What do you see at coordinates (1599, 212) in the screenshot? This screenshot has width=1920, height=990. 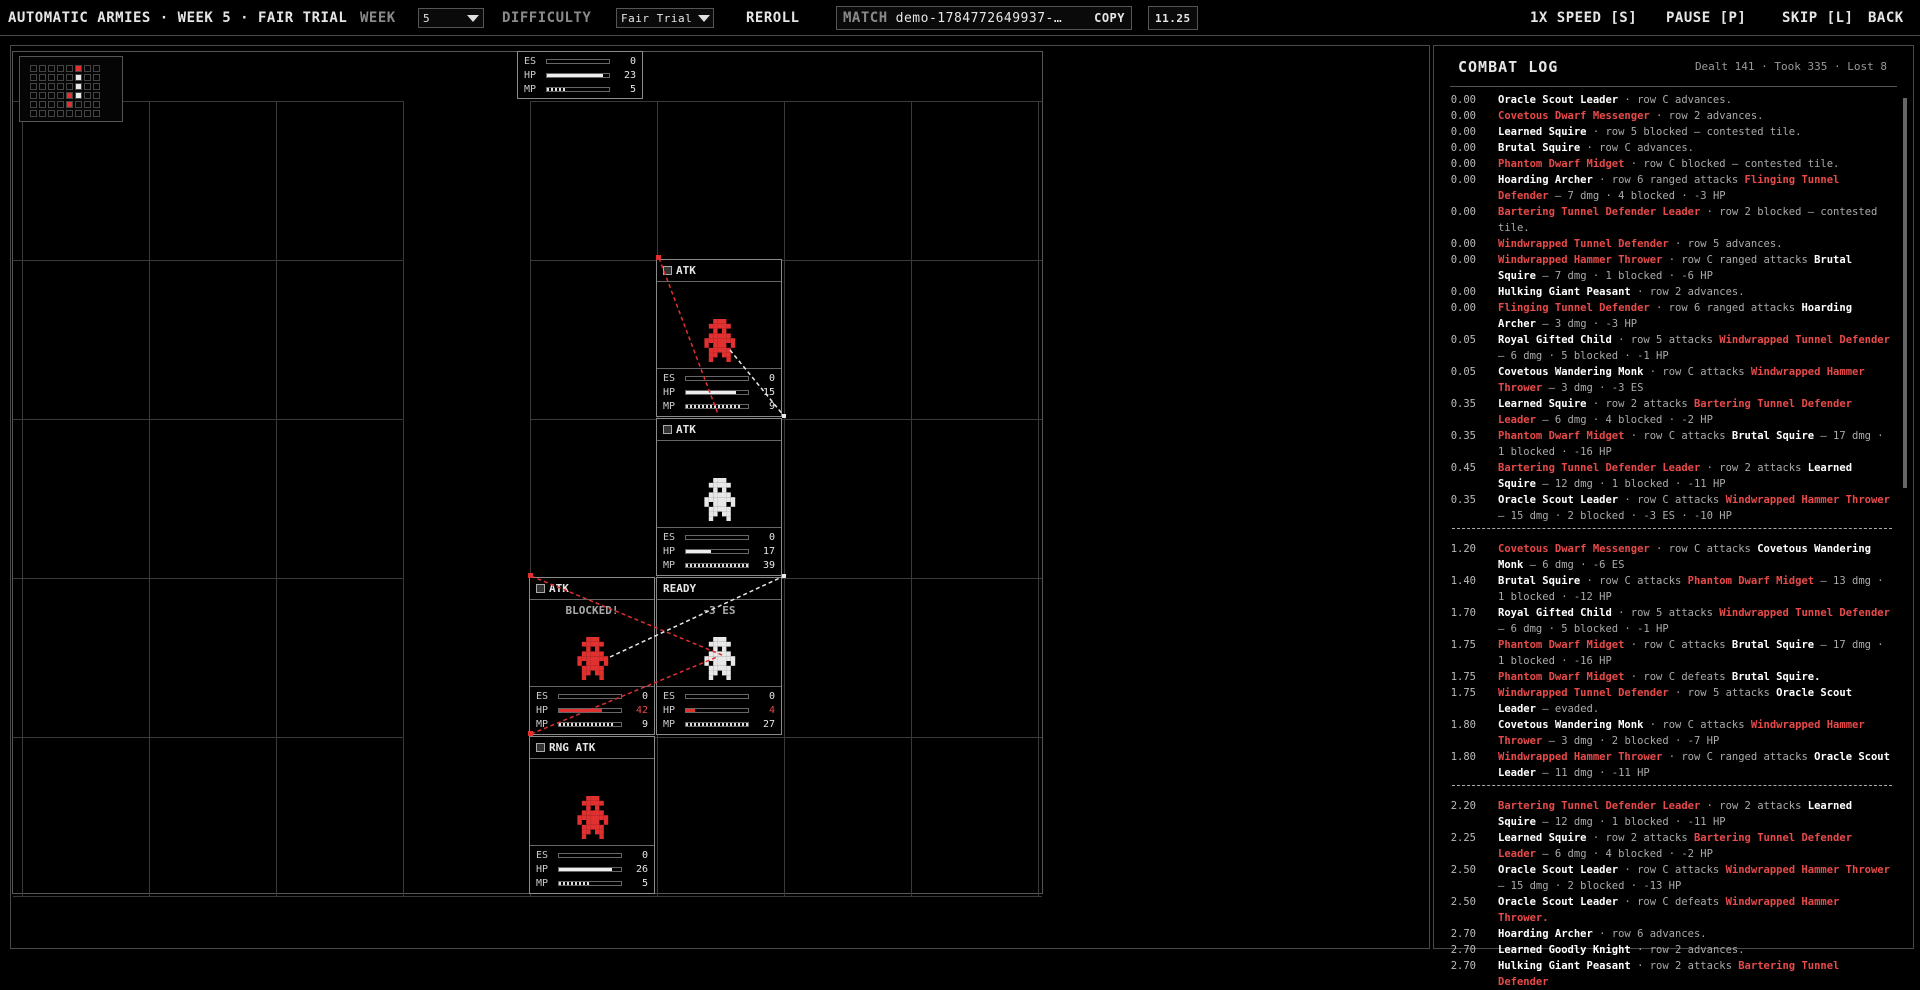 I see `log-unit-name: Bartering Tunnel Defender Leader` at bounding box center [1599, 212].